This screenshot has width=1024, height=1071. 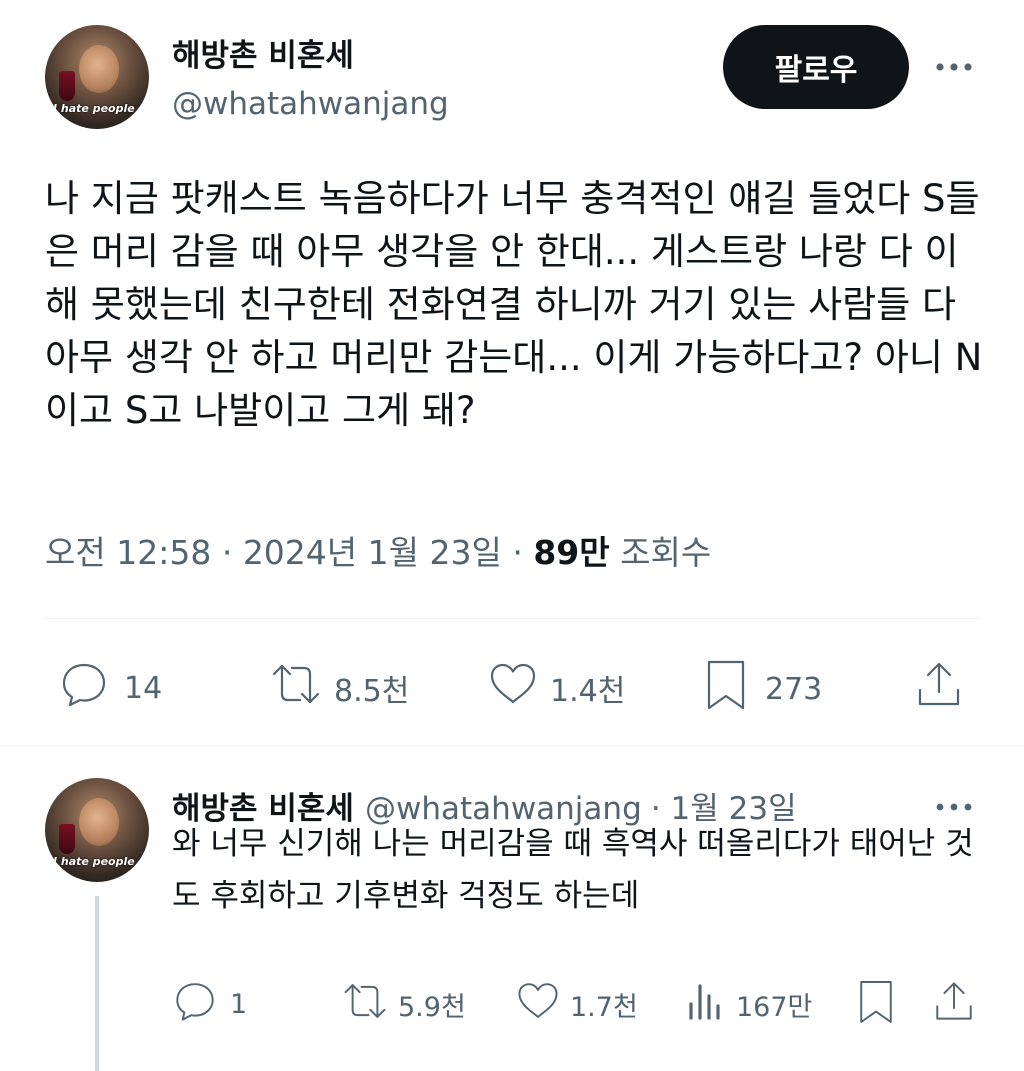 I want to click on reply-author-avatar: I hate people, so click(x=97, y=830).